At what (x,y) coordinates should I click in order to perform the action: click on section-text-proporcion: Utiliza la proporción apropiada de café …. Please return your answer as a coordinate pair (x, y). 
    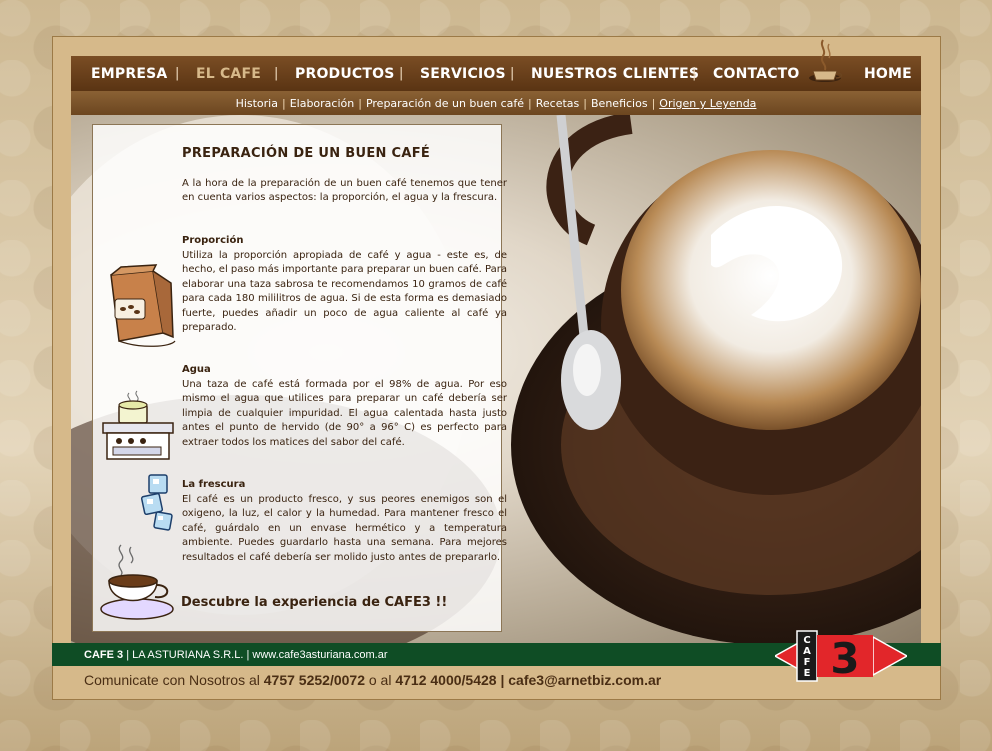
    Looking at the image, I should click on (344, 292).